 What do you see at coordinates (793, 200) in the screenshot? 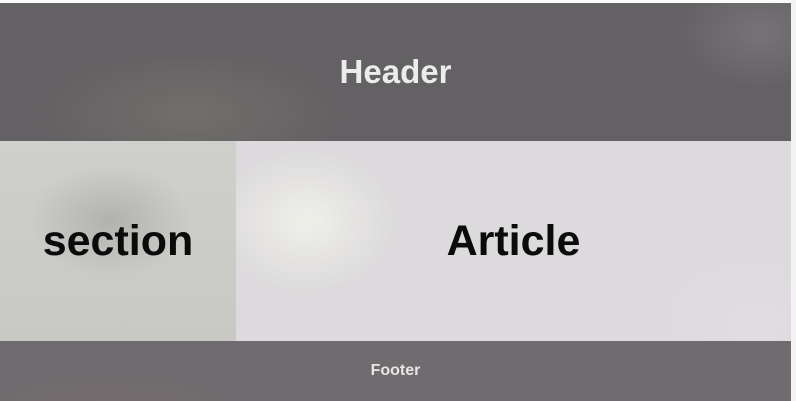
I see `right-edge` at bounding box center [793, 200].